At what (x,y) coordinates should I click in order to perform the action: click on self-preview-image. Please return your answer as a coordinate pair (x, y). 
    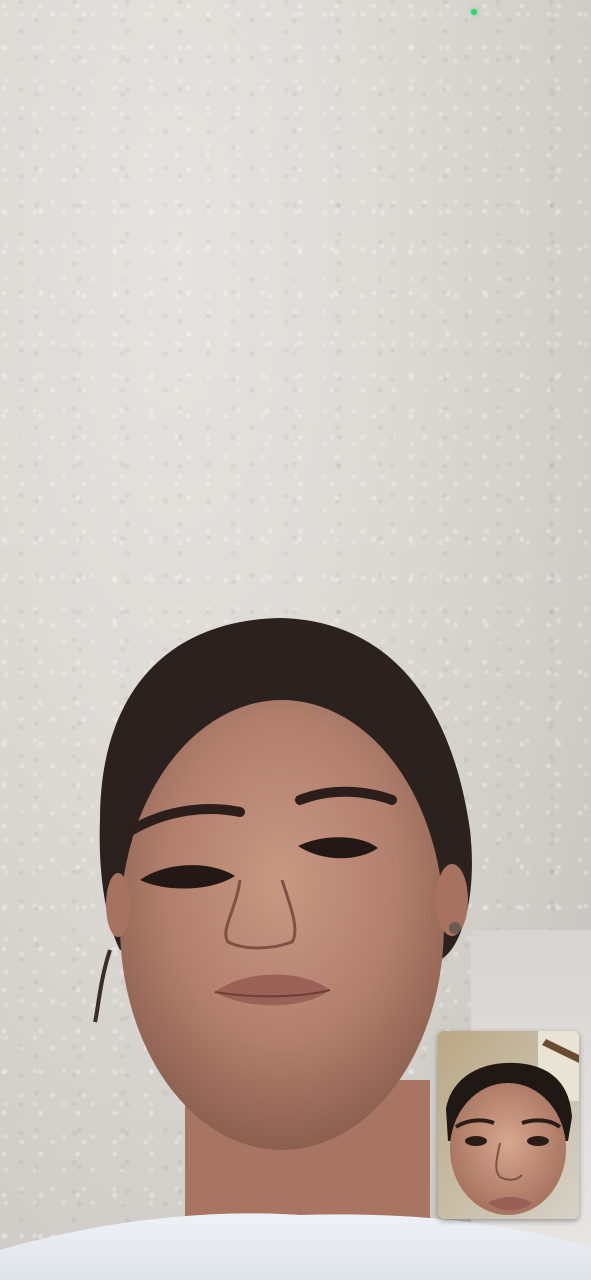
    Looking at the image, I should click on (508, 1125).